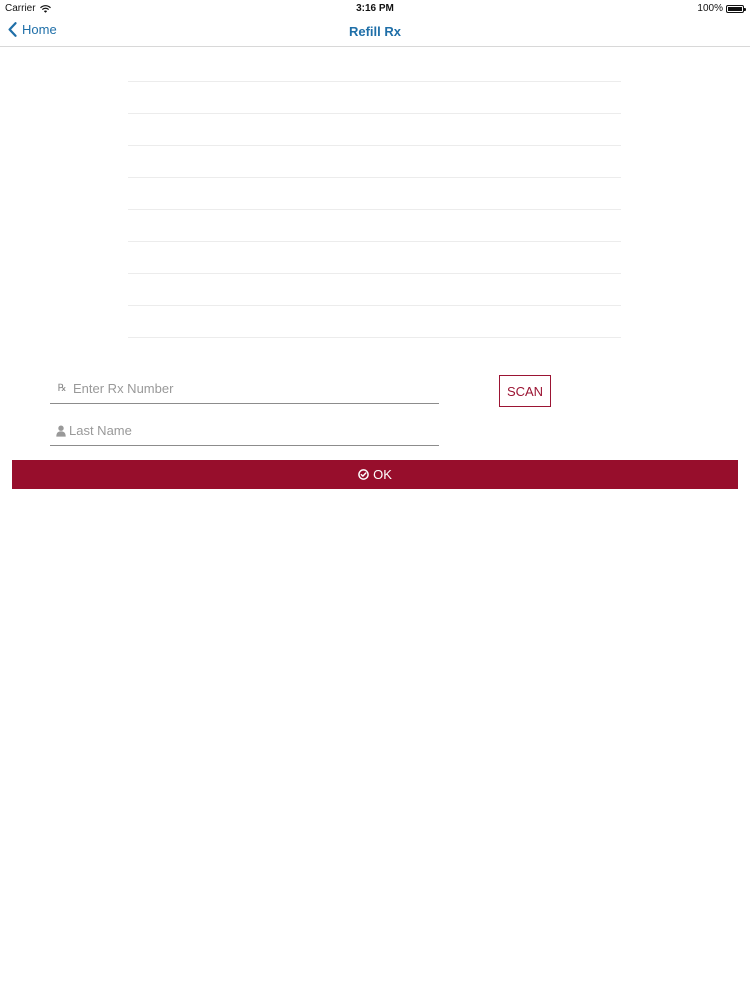  What do you see at coordinates (382, 474) in the screenshot?
I see `ok-label: OK` at bounding box center [382, 474].